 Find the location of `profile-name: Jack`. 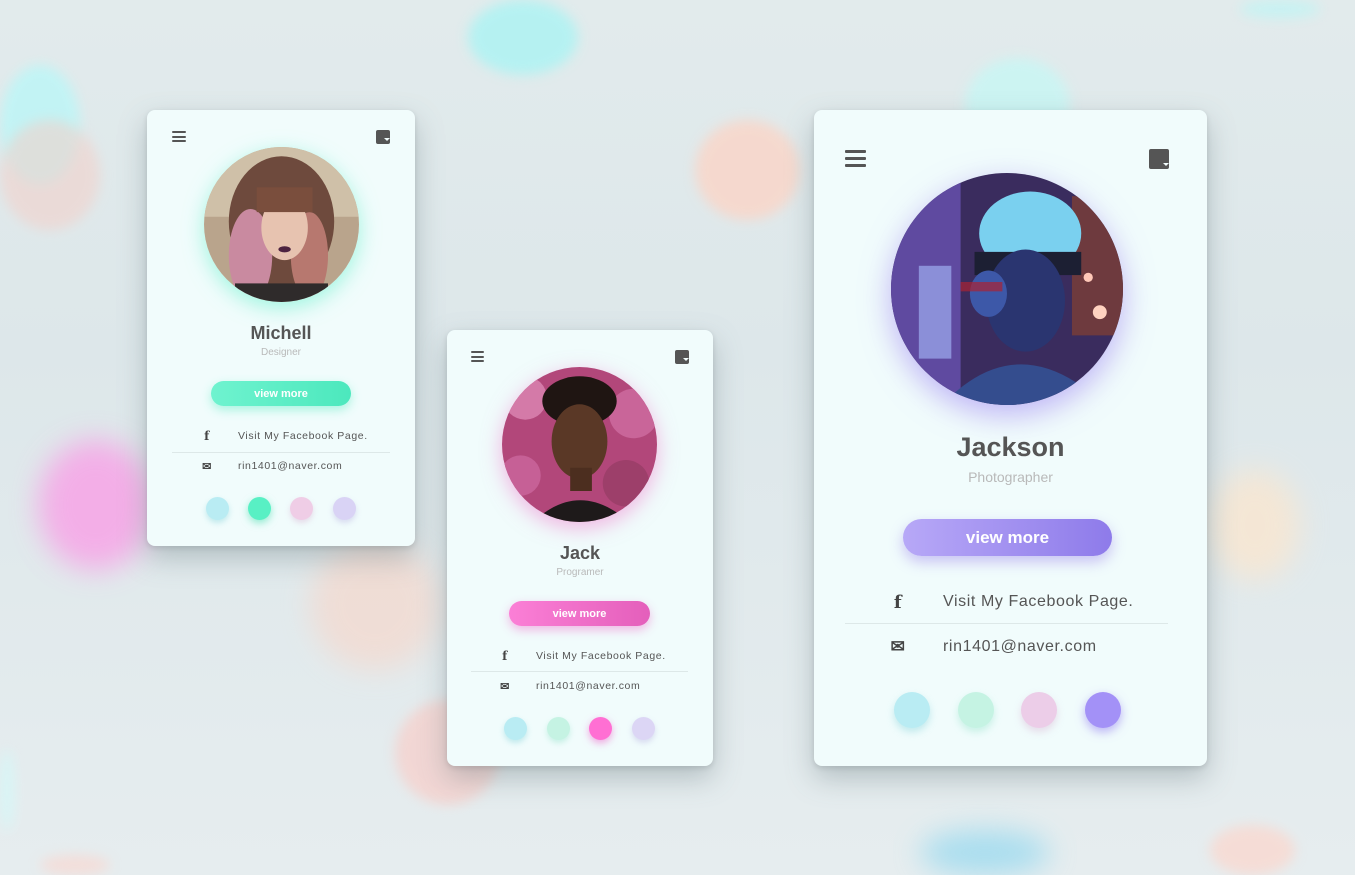

profile-name: Jack is located at coordinates (580, 553).